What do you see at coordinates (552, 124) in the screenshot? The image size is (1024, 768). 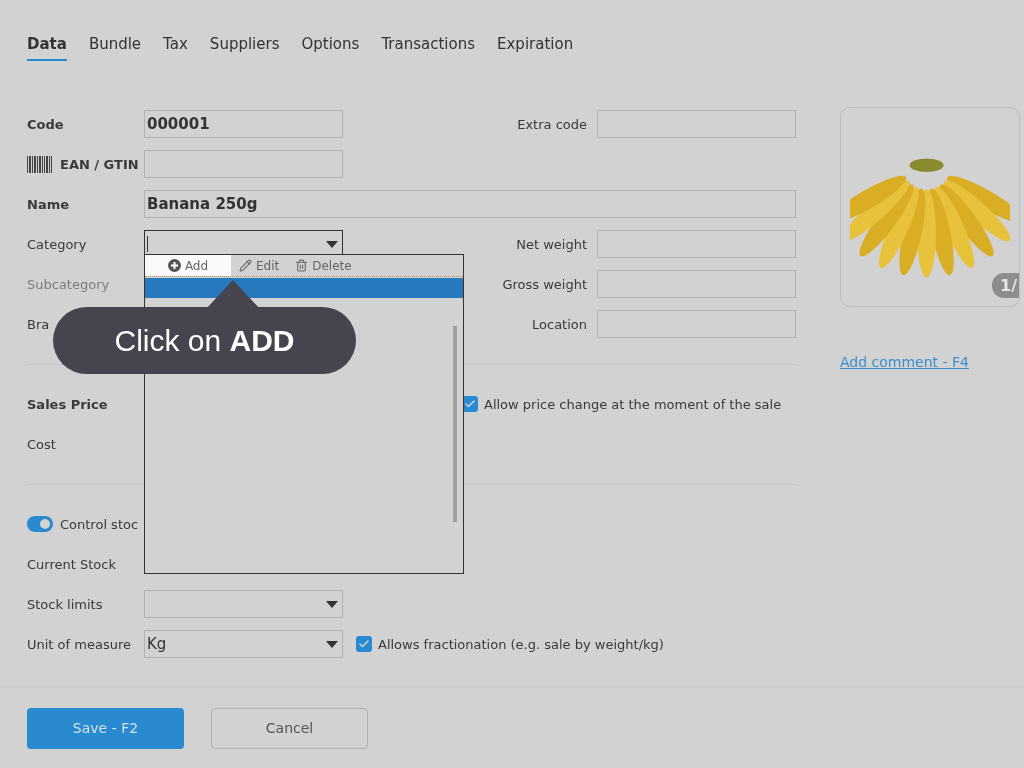 I see `field-label: Extra code` at bounding box center [552, 124].